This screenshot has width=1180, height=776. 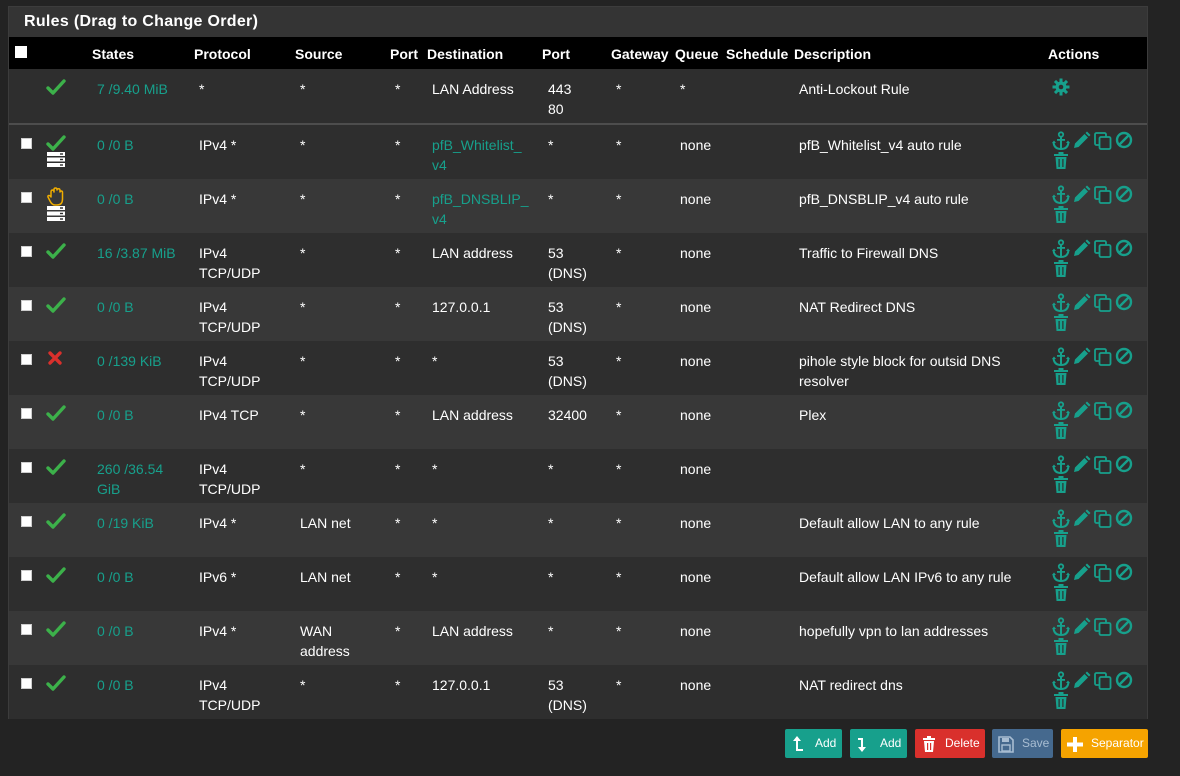 I want to click on destination-alias-link: pfB_DNSBLIP_ v4, so click(x=480, y=209).